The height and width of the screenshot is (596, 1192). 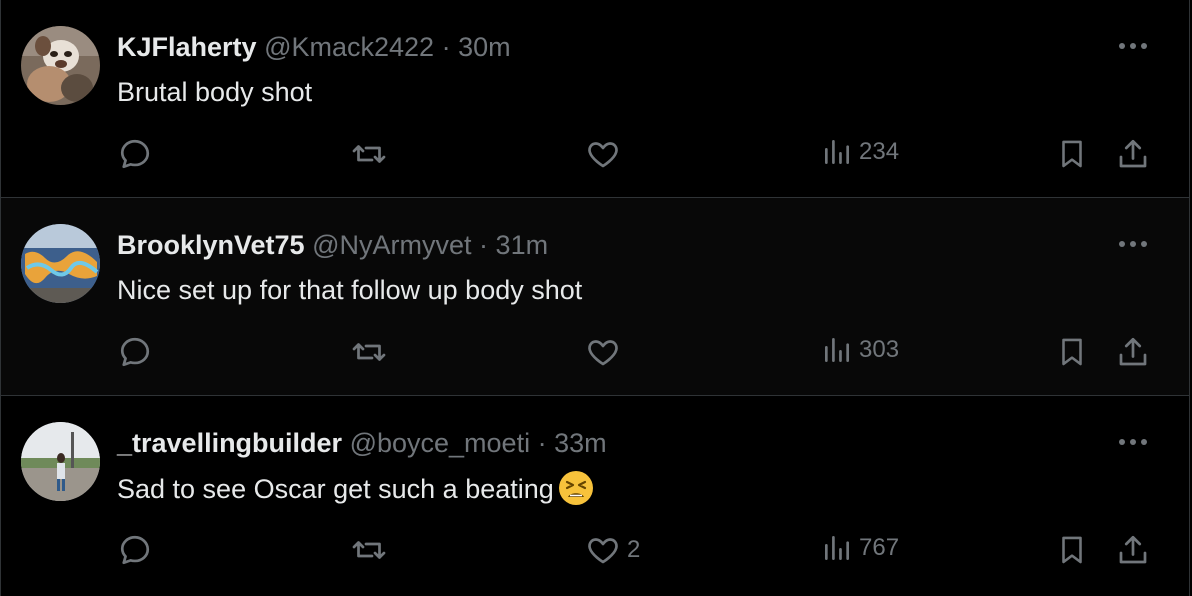 I want to click on reply-text-container: Sad to see Oscar get such a beating, so click(x=355, y=492).